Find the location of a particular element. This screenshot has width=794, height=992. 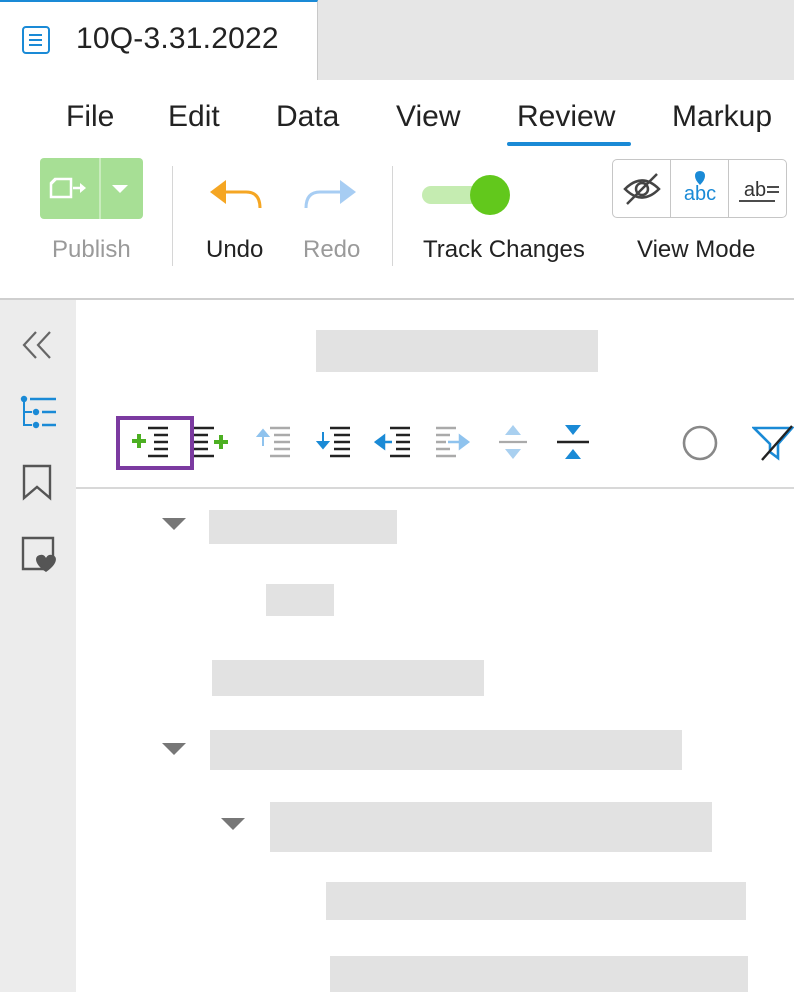

view-mode-markup-button: abc is located at coordinates (700, 188).